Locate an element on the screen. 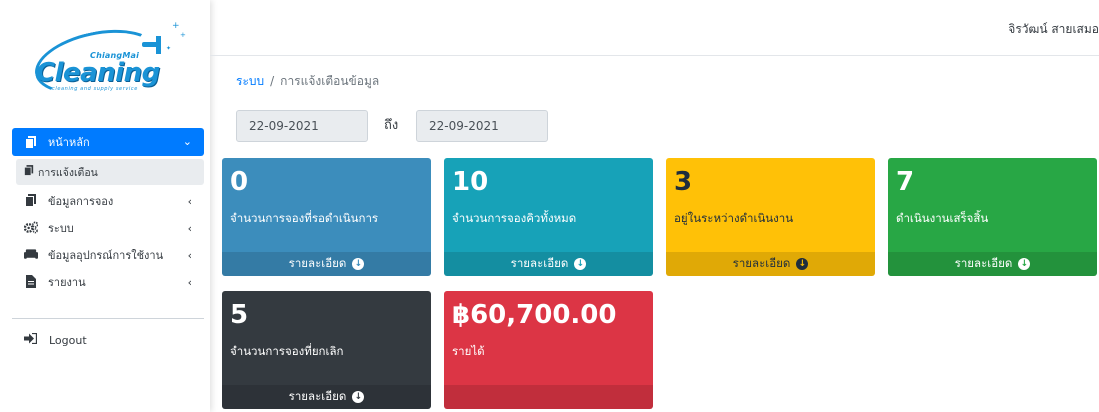 The image size is (1099, 412). sidebar-divider is located at coordinates (108, 318).